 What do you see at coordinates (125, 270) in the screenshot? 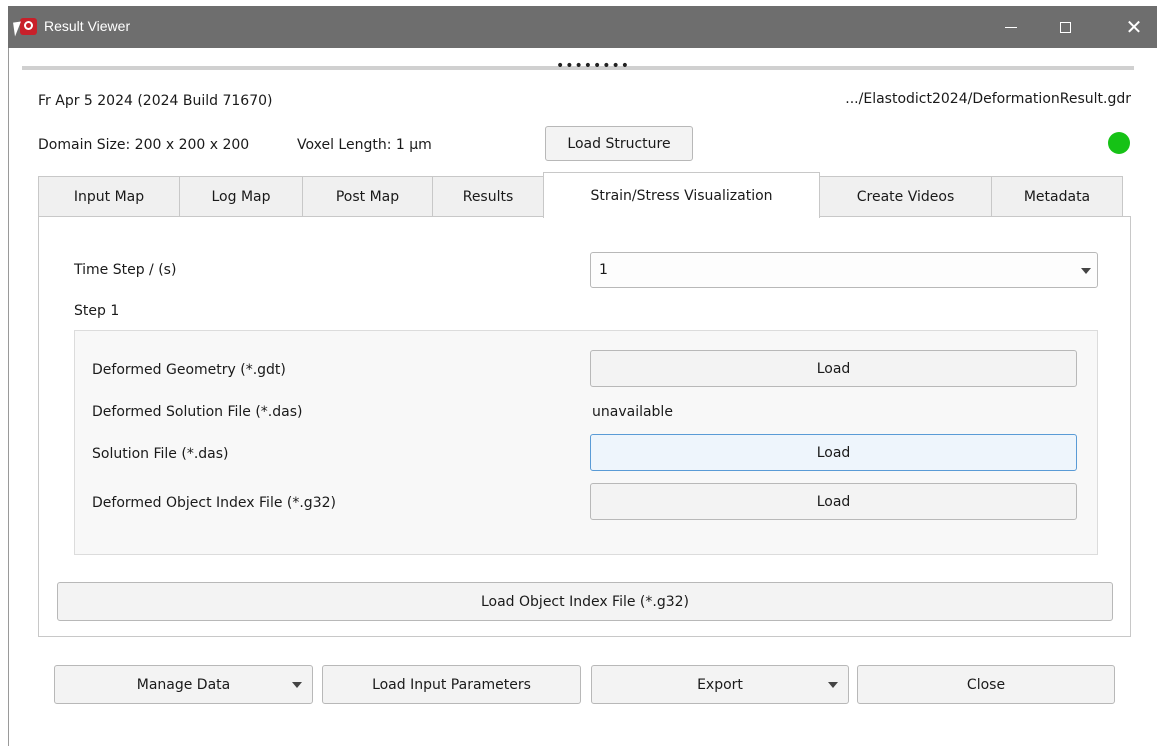
I see `time-step-label: Time Step / (s)` at bounding box center [125, 270].